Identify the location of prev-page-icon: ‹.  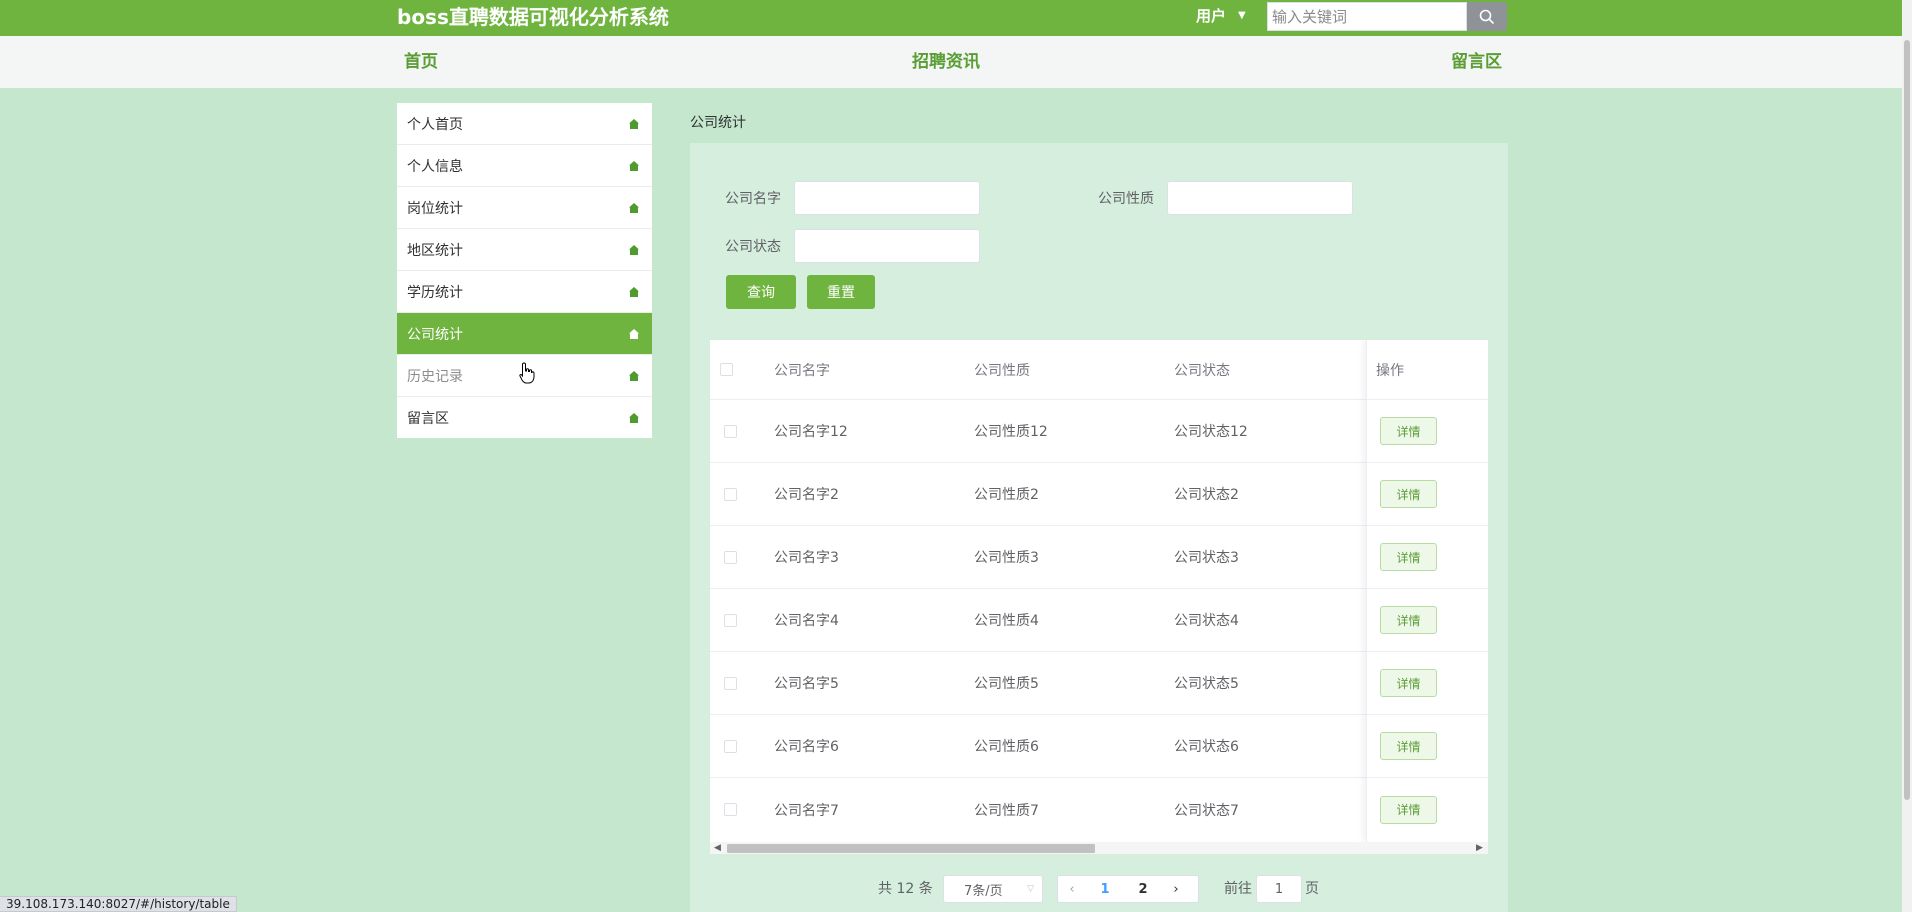
(1072, 889).